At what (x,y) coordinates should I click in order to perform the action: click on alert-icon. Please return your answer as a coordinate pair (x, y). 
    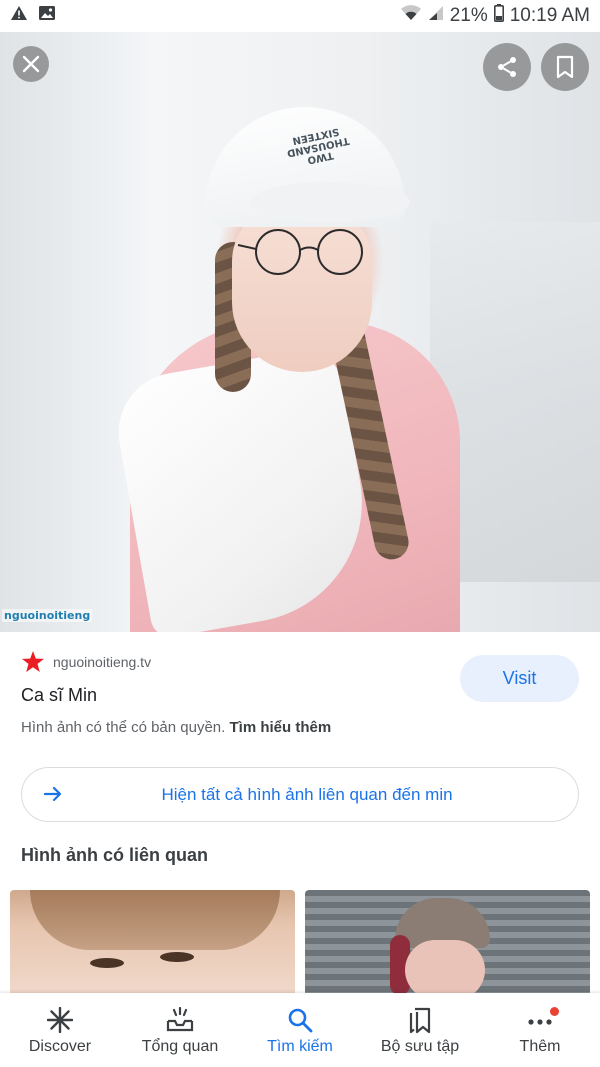
    Looking at the image, I should click on (19, 16).